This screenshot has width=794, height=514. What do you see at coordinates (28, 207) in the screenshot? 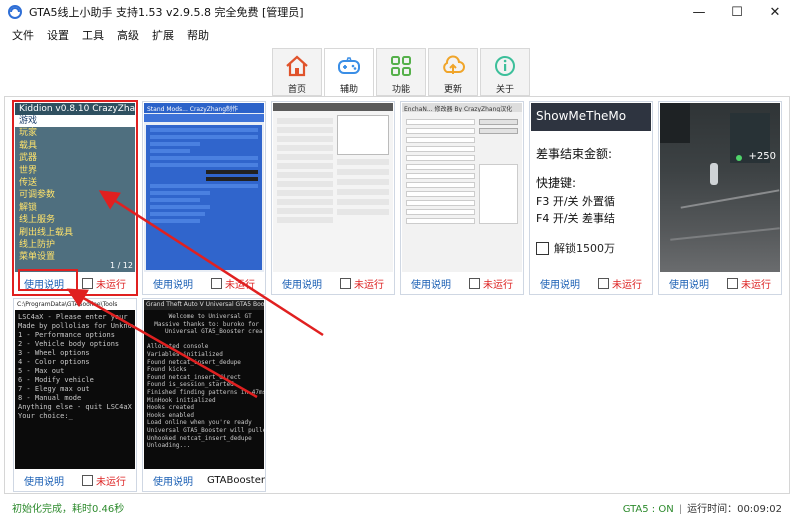
I see `kiddion-menu-item: 解锁` at bounding box center [28, 207].